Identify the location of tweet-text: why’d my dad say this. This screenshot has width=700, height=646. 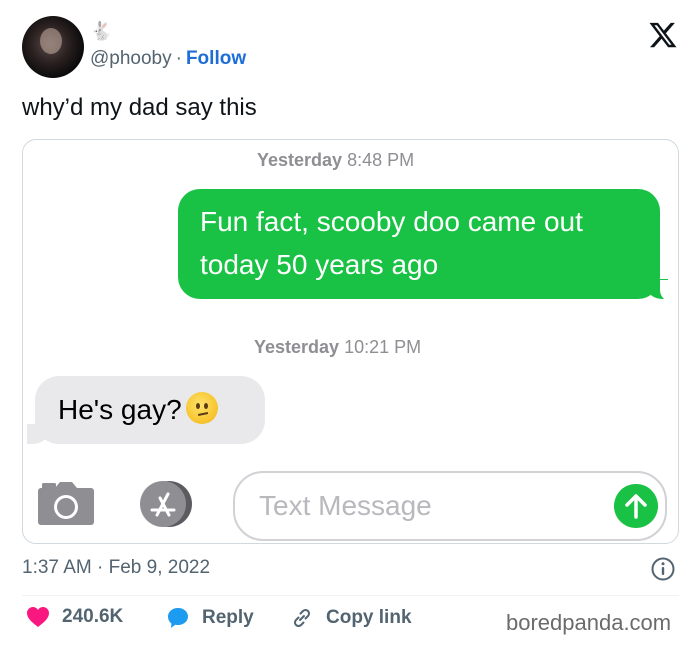
(139, 107).